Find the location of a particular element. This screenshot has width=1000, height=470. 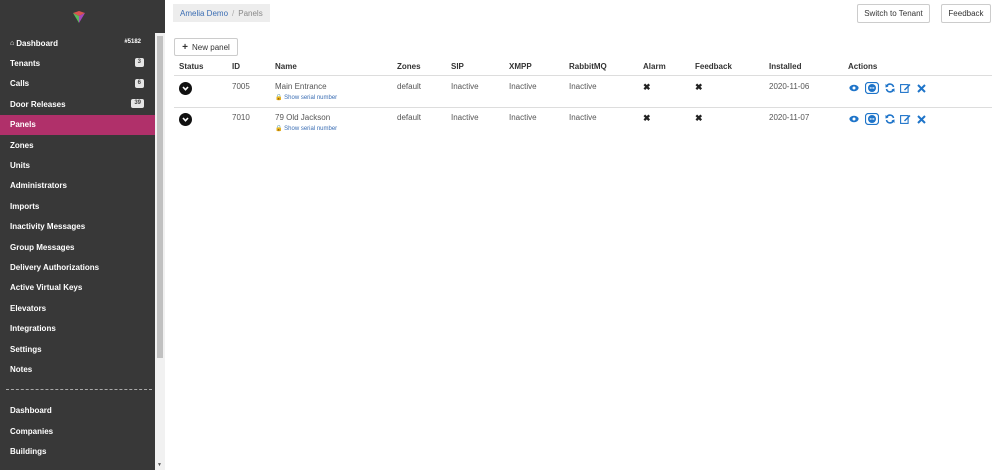

sidebar-item-tenants: Tenants 3 is located at coordinates (77, 63).